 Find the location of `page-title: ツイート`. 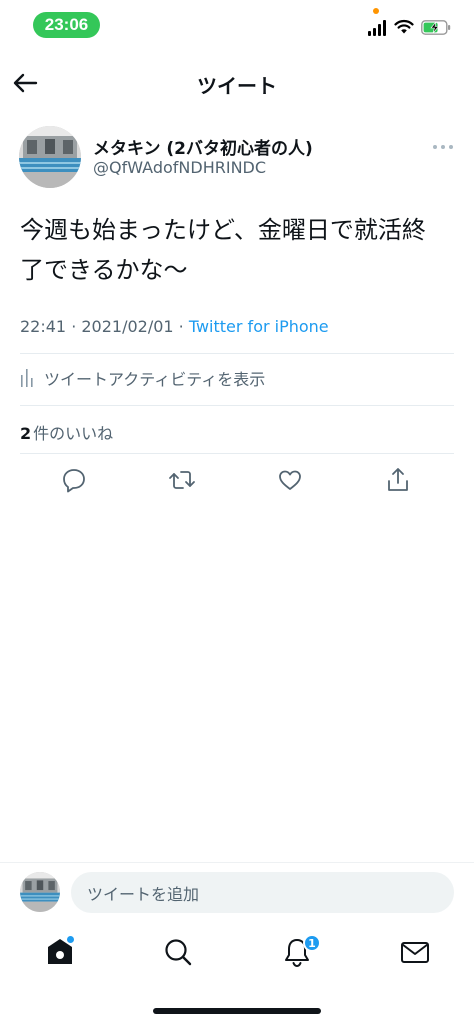

page-title: ツイート is located at coordinates (237, 86).